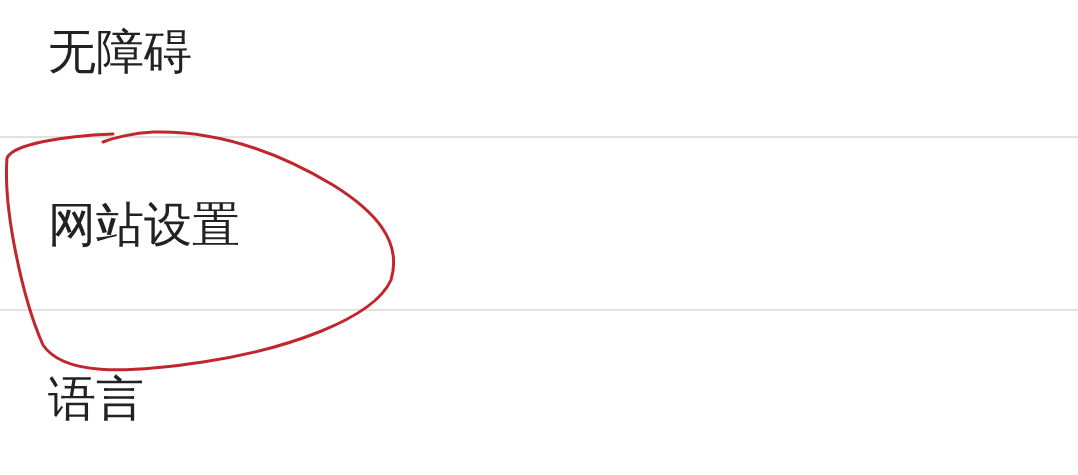  I want to click on settings-item: 网站设置, so click(144, 223).